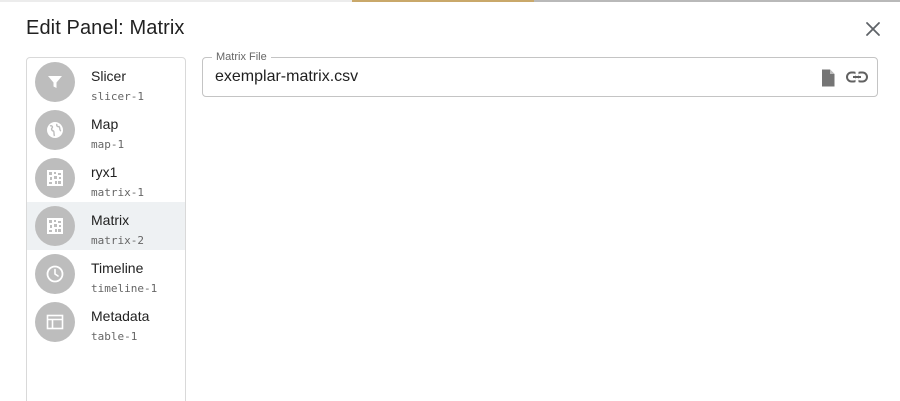 The image size is (900, 401). Describe the element at coordinates (104, 172) in the screenshot. I see `panel-item-label: ryx1` at that location.